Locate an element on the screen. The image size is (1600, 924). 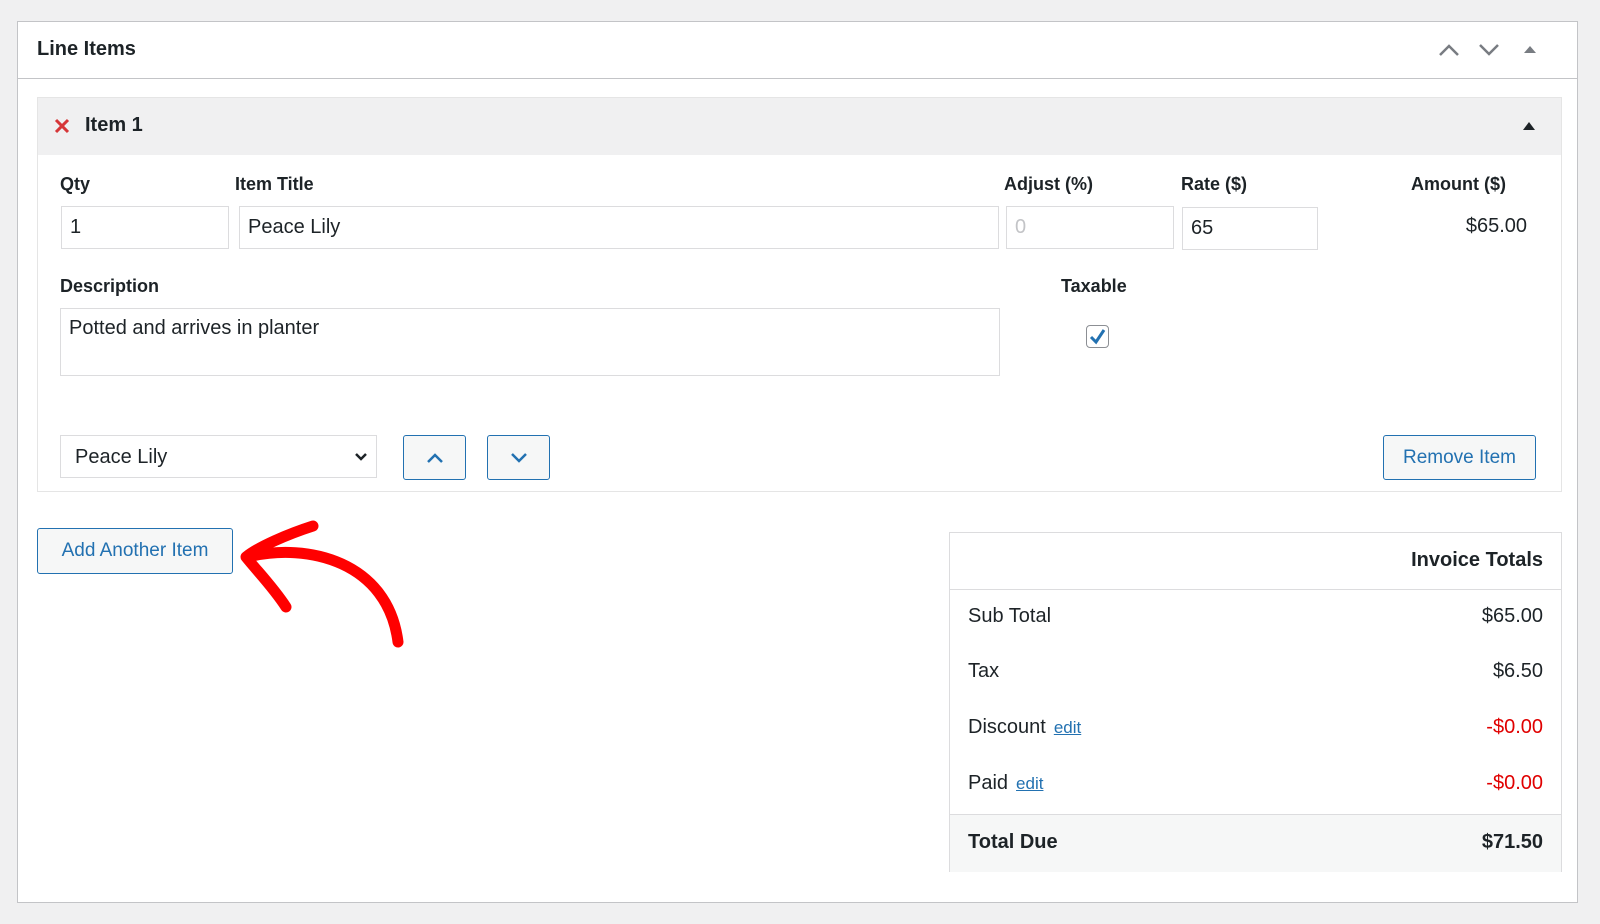
item-title-input: Peace Lily is located at coordinates (619, 227).